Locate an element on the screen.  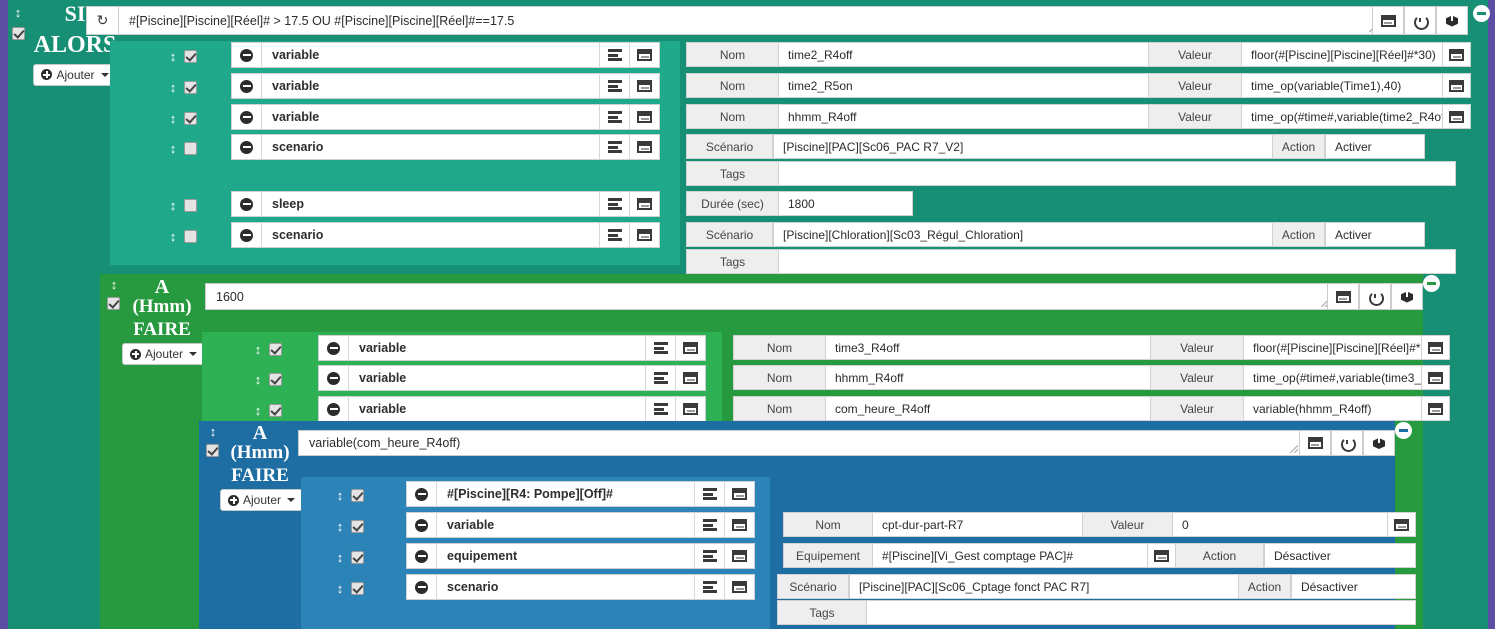
si-nom-value-2: time2_R5on is located at coordinates (964, 85).